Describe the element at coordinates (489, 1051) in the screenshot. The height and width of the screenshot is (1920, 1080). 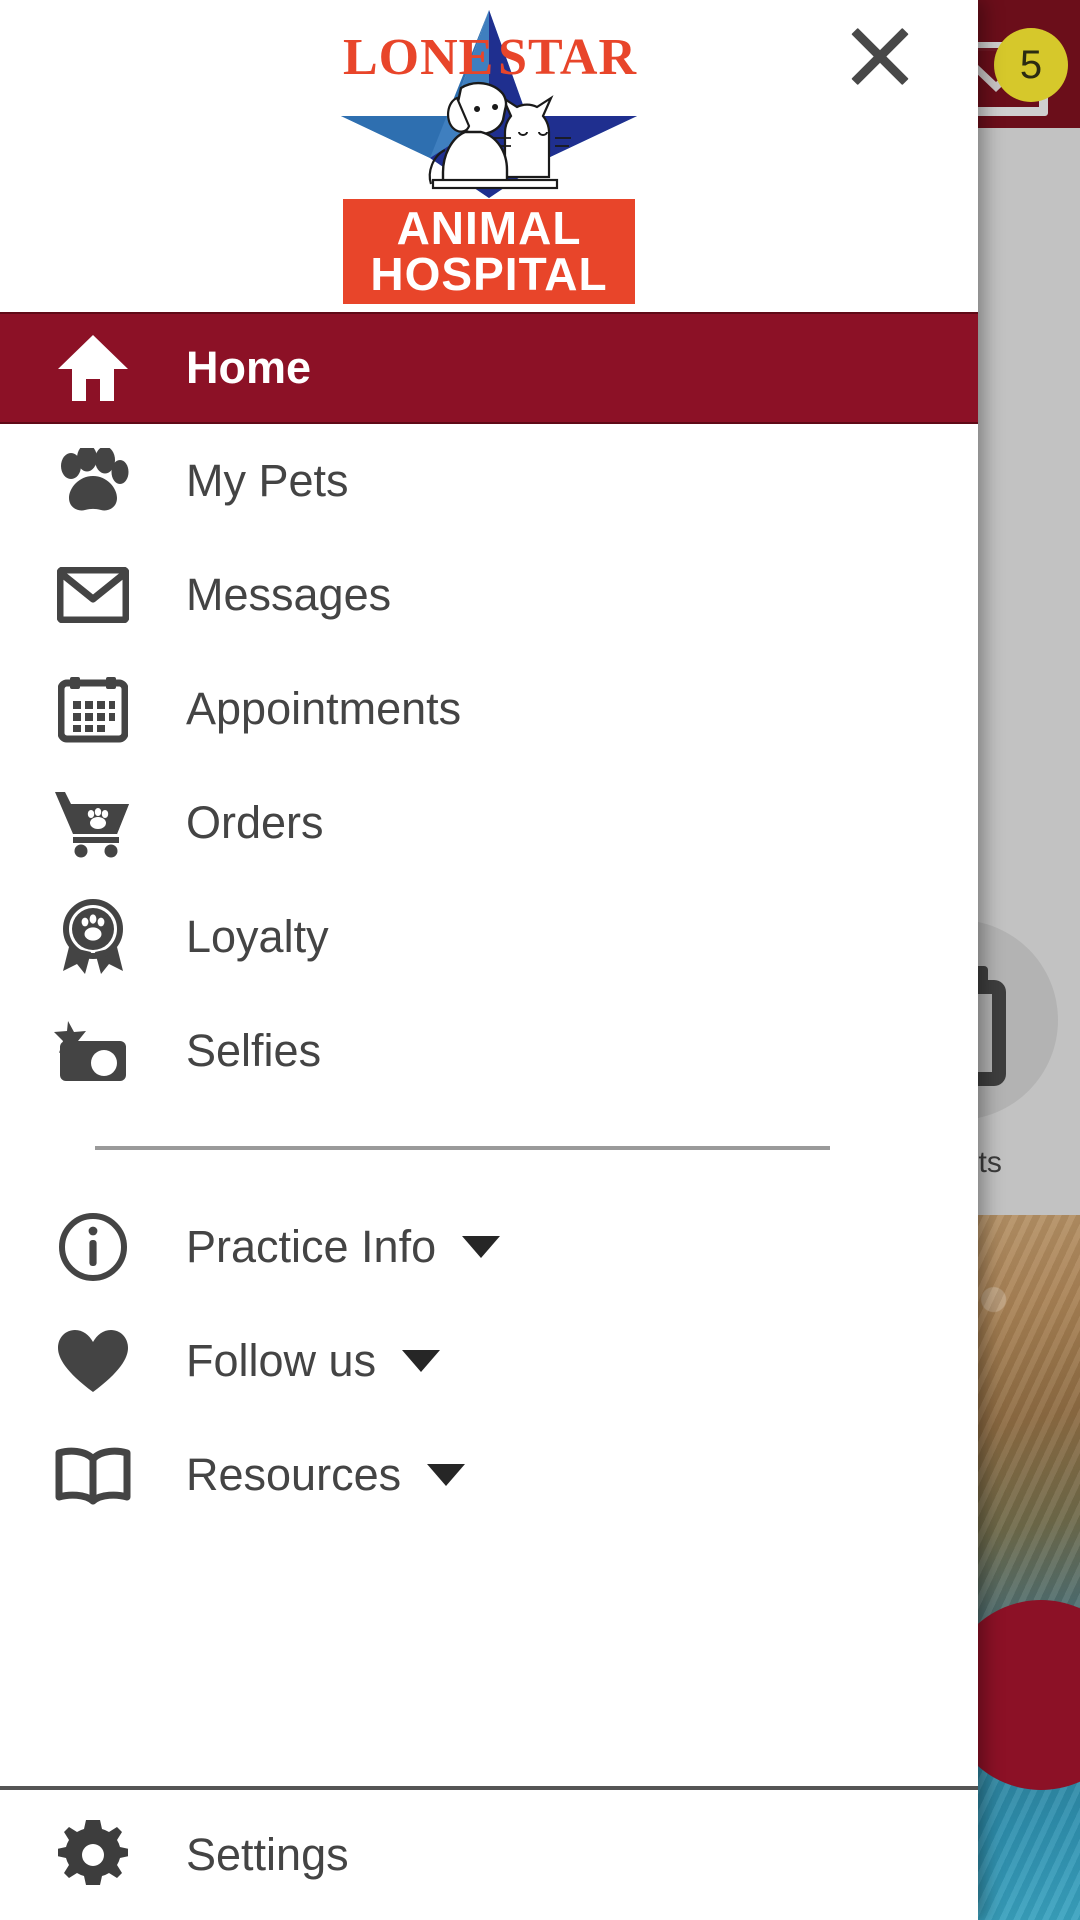
I see `nav-item-selfies: Selfies` at that location.